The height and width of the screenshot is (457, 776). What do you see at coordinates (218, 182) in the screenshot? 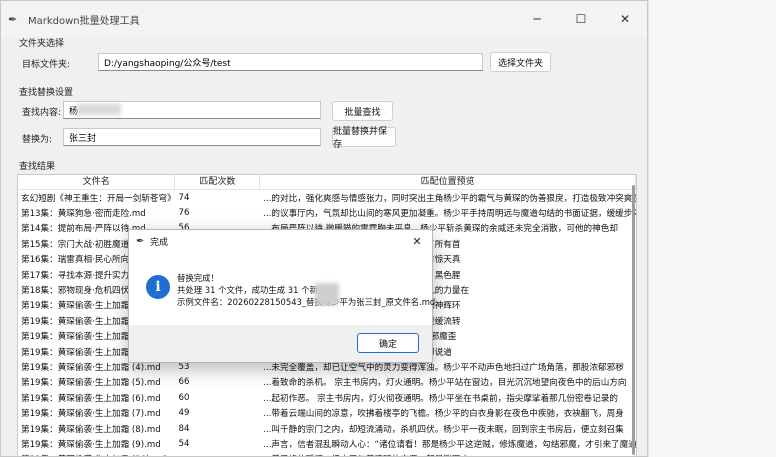
I see `column-header-match-count: 匹配次数` at bounding box center [218, 182].